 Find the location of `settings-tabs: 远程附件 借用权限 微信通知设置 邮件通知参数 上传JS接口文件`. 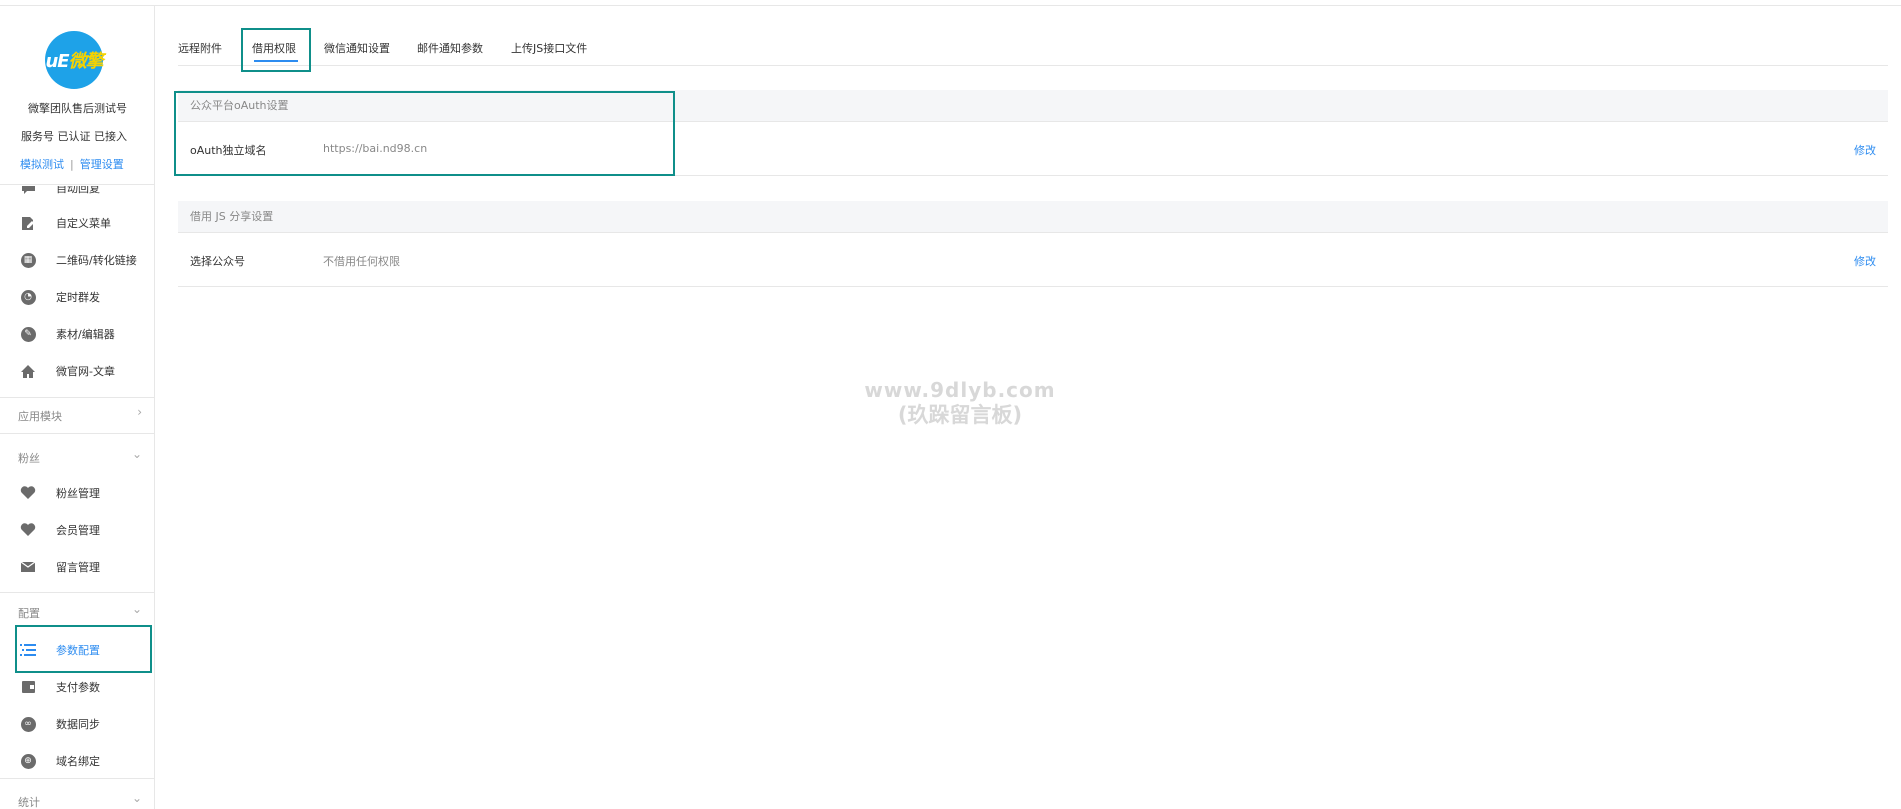

settings-tabs: 远程附件 借用权限 微信通知设置 邮件通知参数 上传JS接口文件 is located at coordinates (1033, 48).